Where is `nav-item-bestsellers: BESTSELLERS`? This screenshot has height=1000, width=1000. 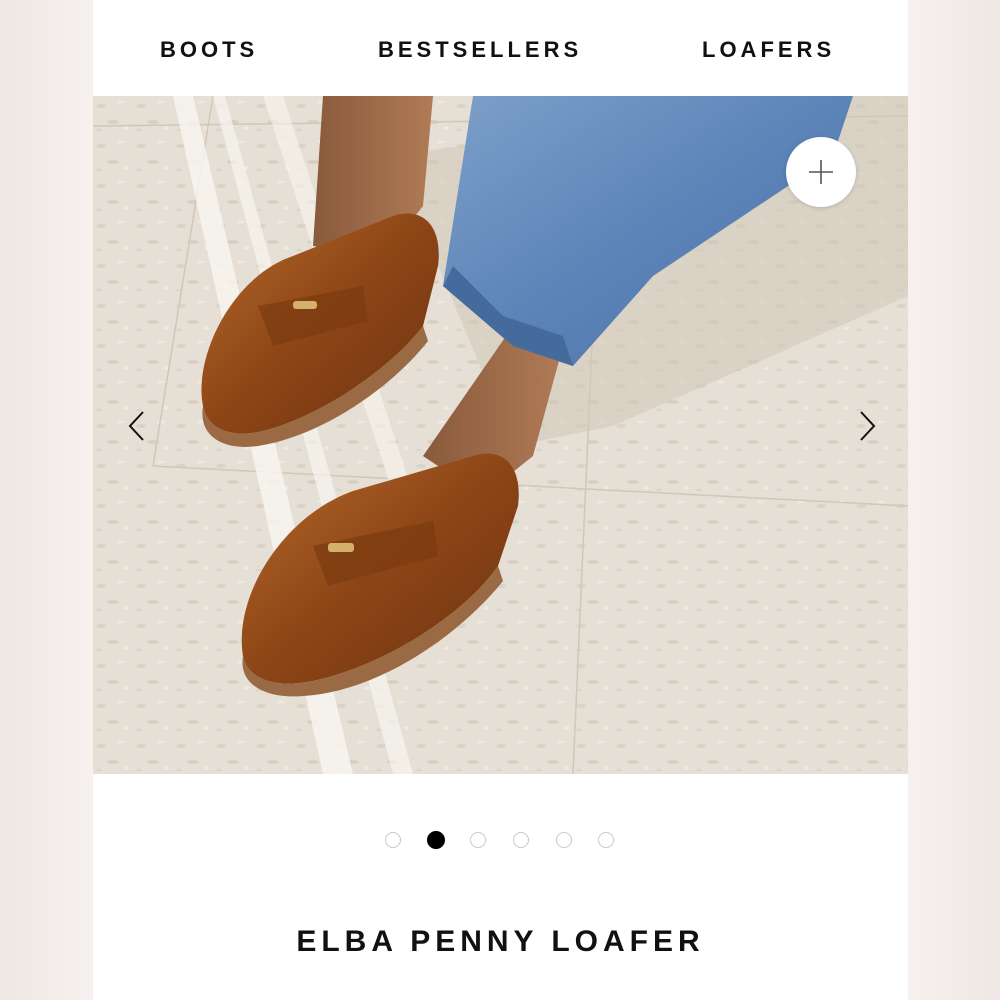
nav-item-bestsellers: BESTSELLERS is located at coordinates (480, 50).